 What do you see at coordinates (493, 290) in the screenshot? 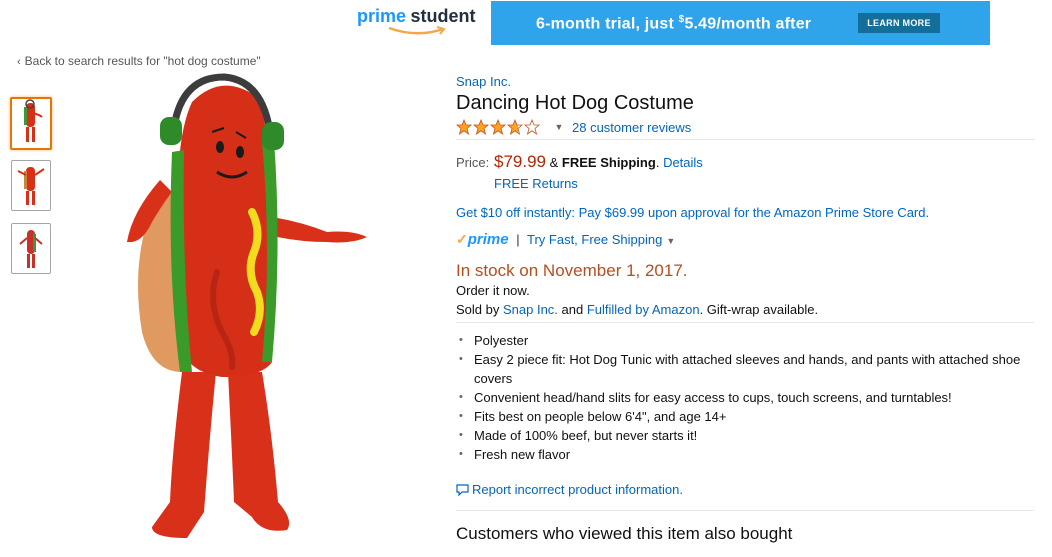
I see `order-now-text: Order it now.` at bounding box center [493, 290].